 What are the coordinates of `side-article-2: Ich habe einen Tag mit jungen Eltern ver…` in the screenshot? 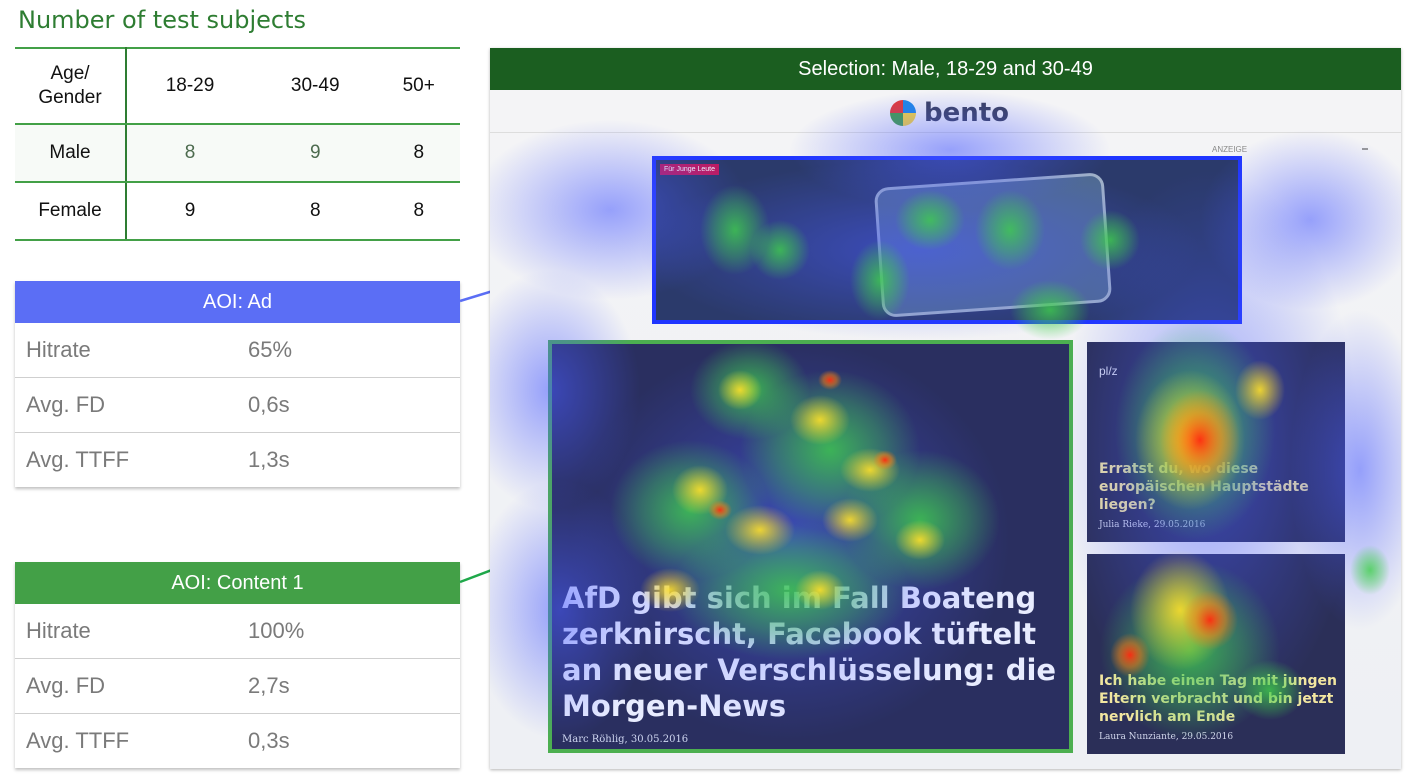 It's located at (1216, 654).